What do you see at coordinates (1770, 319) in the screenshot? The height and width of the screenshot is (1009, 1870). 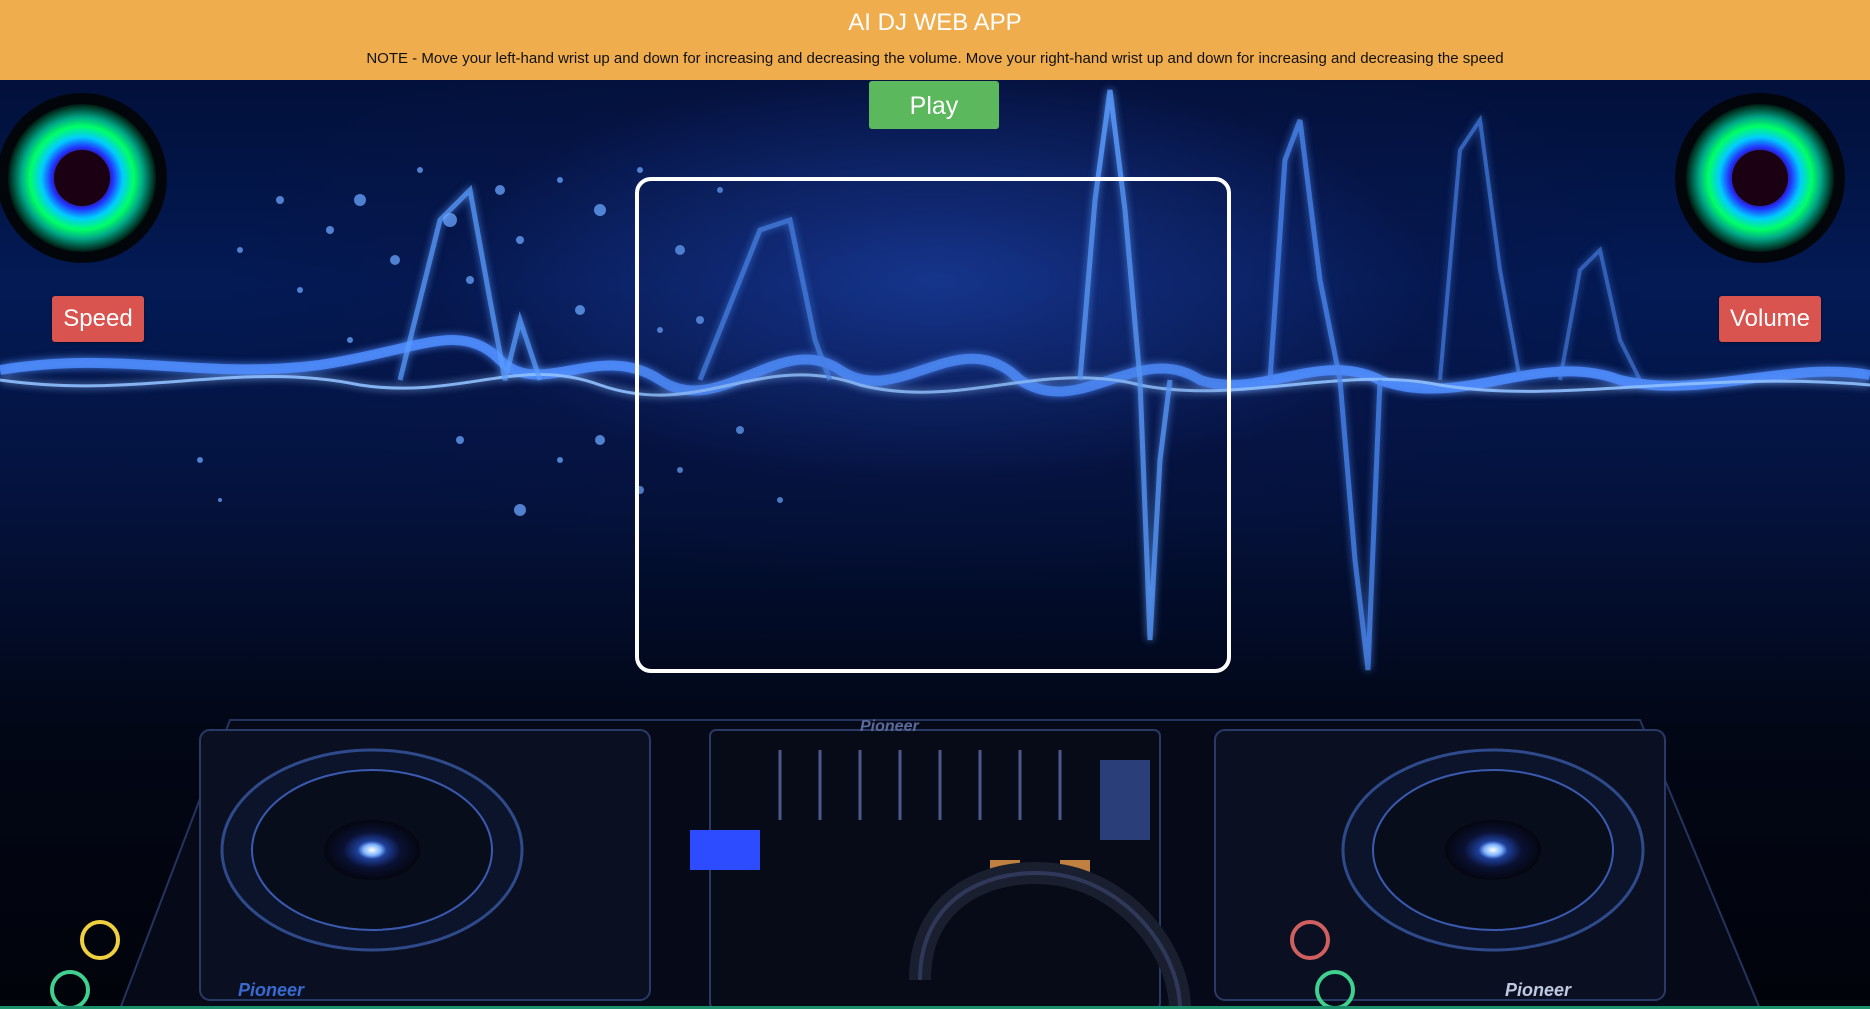 I see `volume-button: Volume` at bounding box center [1770, 319].